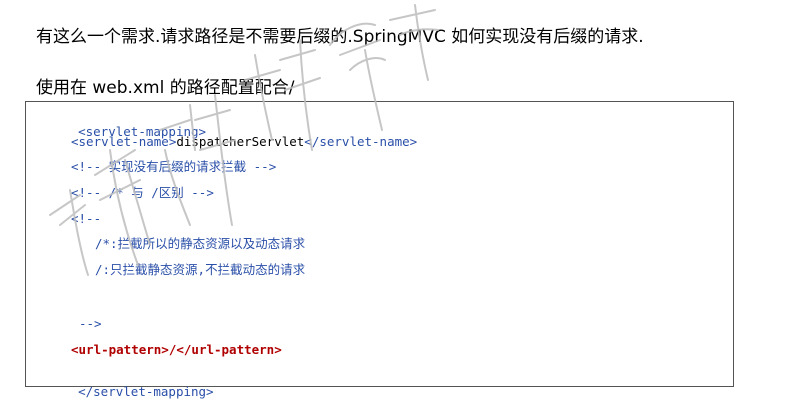  What do you see at coordinates (165, 88) in the screenshot?
I see `instruction-paragraph: 使用在 web.xml 的路径配置配合/` at bounding box center [165, 88].